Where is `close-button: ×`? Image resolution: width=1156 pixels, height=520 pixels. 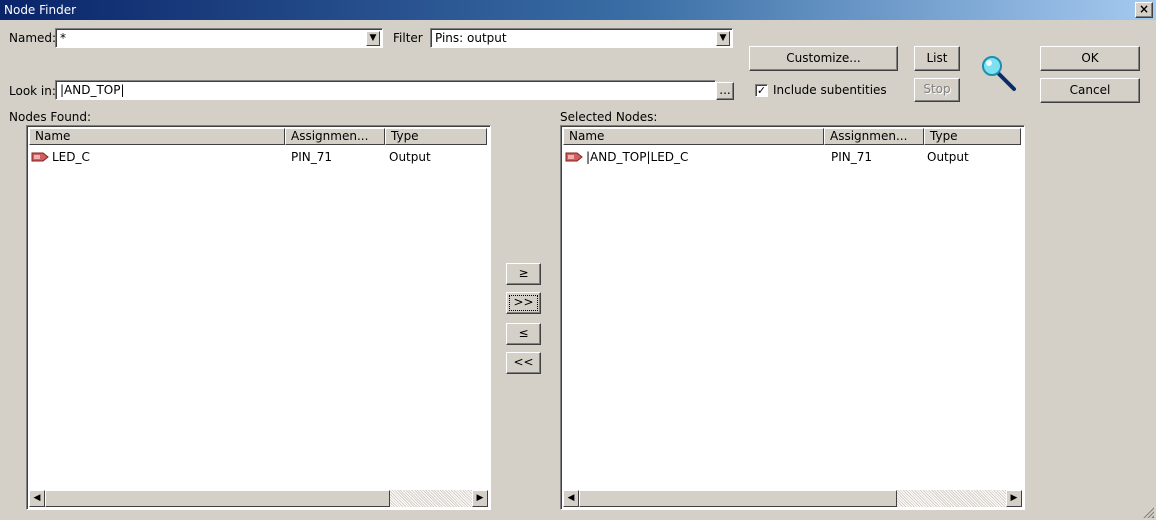
close-button: × is located at coordinates (1144, 10).